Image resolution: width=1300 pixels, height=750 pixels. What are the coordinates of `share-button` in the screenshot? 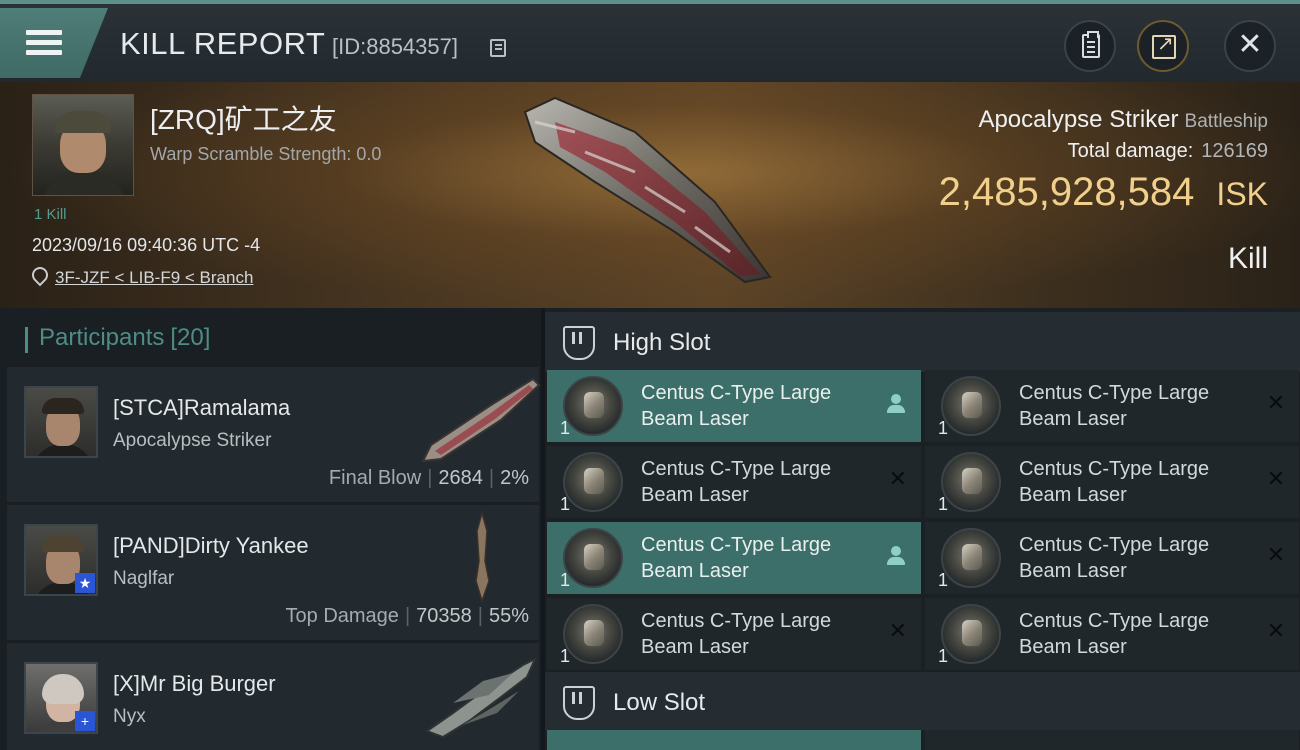 It's located at (1163, 46).